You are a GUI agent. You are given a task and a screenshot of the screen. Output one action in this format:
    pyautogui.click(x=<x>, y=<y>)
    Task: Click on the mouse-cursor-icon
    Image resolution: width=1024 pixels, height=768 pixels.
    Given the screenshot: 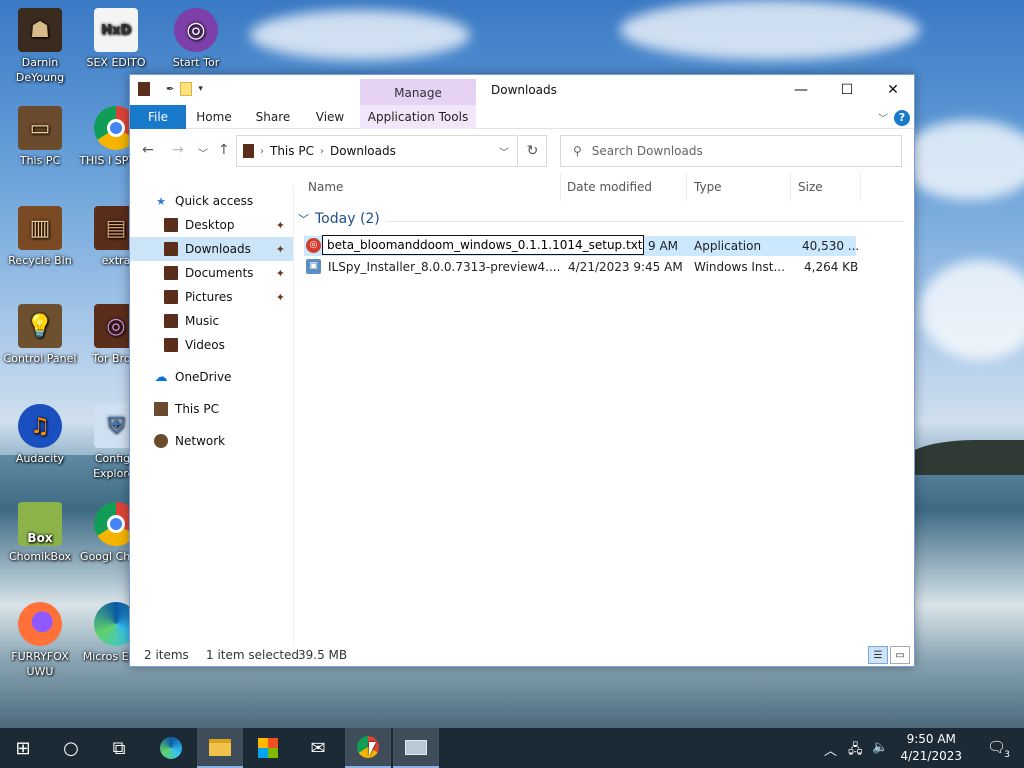 What is the action you would take?
    pyautogui.click(x=372, y=749)
    